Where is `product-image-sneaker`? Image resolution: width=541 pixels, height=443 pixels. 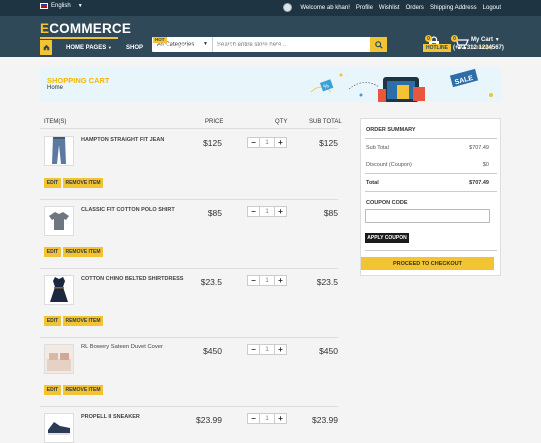
product-image-sneaker is located at coordinates (59, 428).